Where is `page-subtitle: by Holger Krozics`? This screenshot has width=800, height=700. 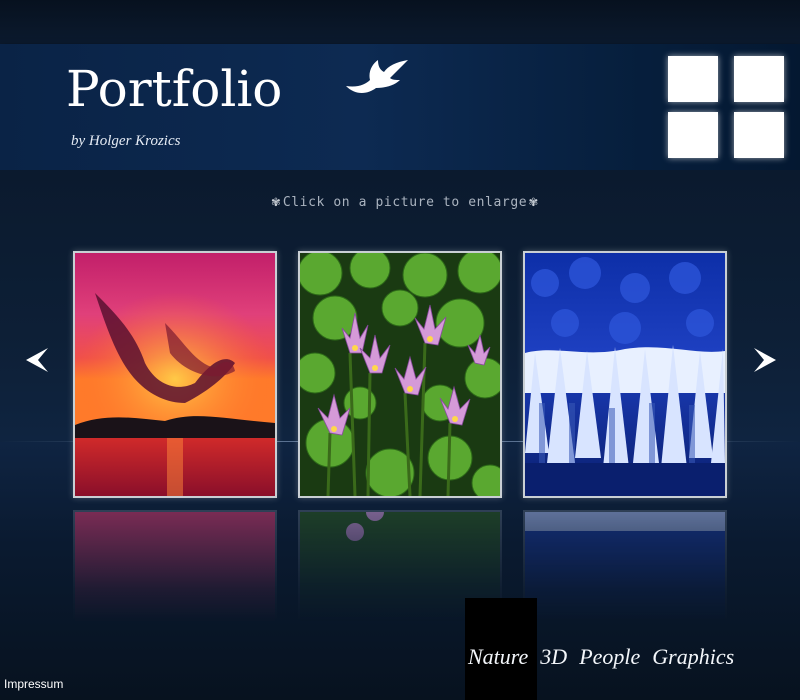 page-subtitle: by Holger Krozics is located at coordinates (126, 141).